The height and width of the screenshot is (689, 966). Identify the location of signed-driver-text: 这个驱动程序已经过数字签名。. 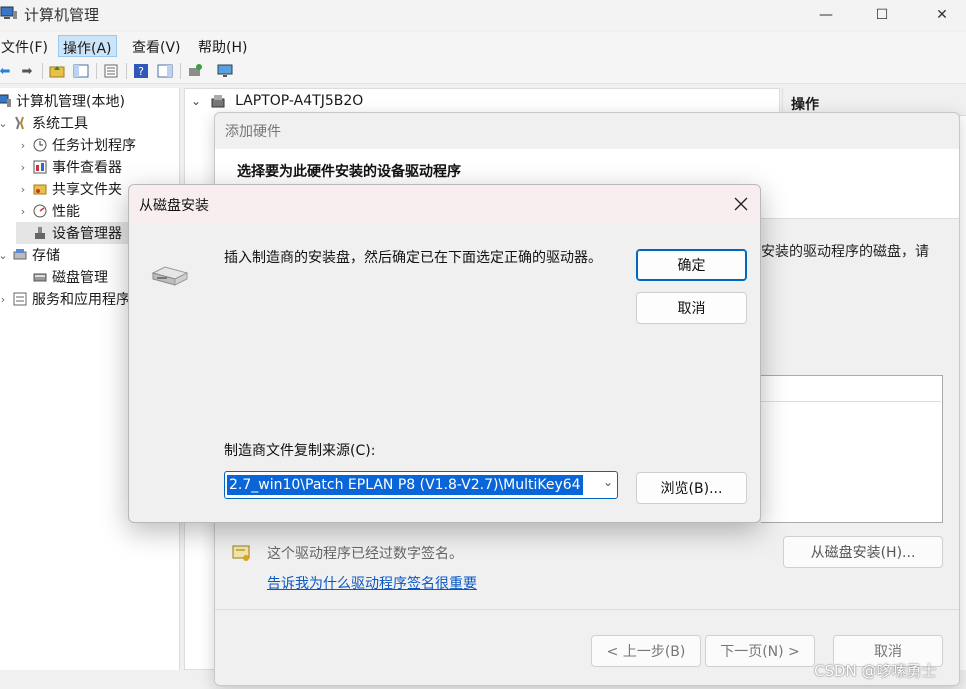
(365, 554).